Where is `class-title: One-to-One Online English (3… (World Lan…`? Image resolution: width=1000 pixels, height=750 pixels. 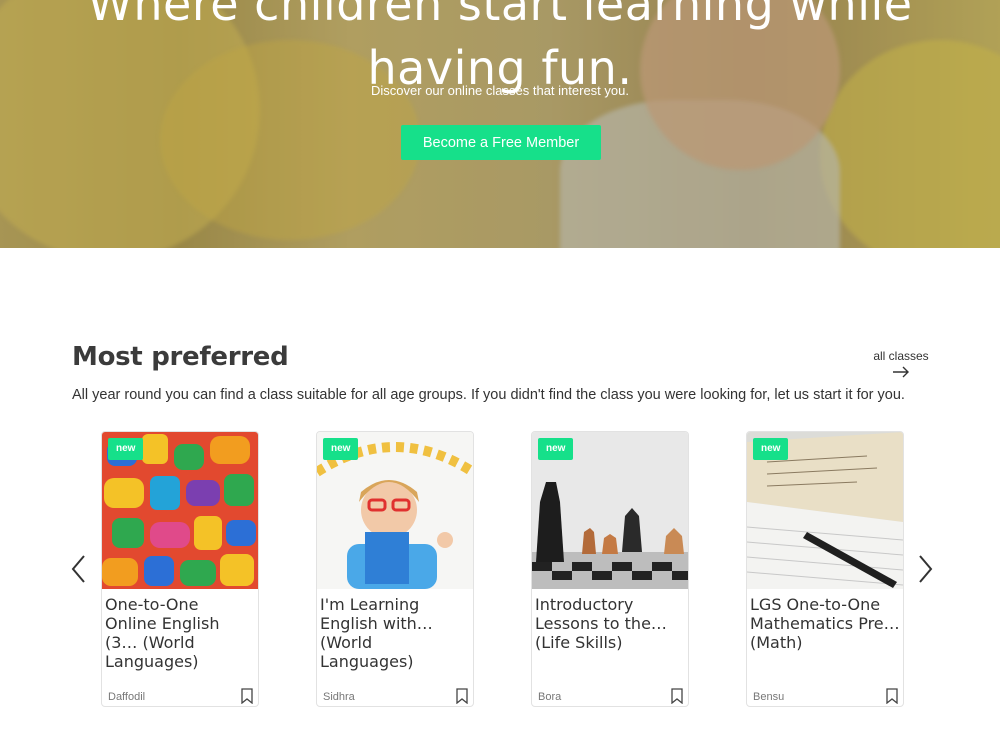
class-title: One-to-One Online English (3… (World Lan… is located at coordinates (162, 633).